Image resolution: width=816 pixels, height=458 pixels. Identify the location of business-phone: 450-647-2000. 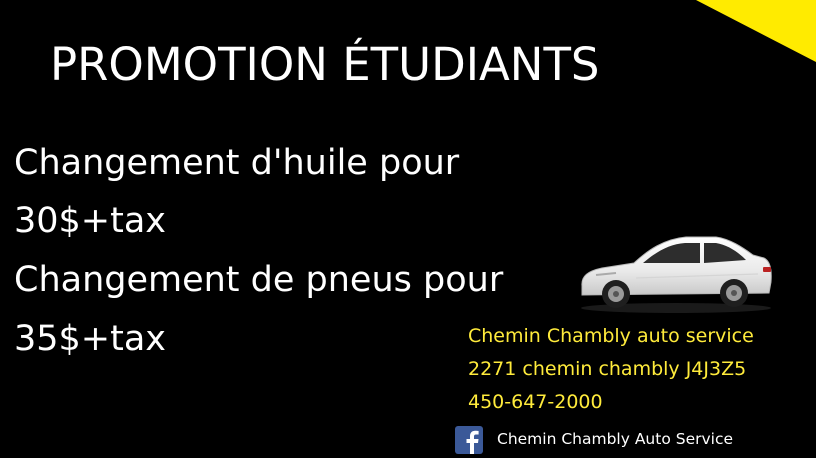
(535, 402).